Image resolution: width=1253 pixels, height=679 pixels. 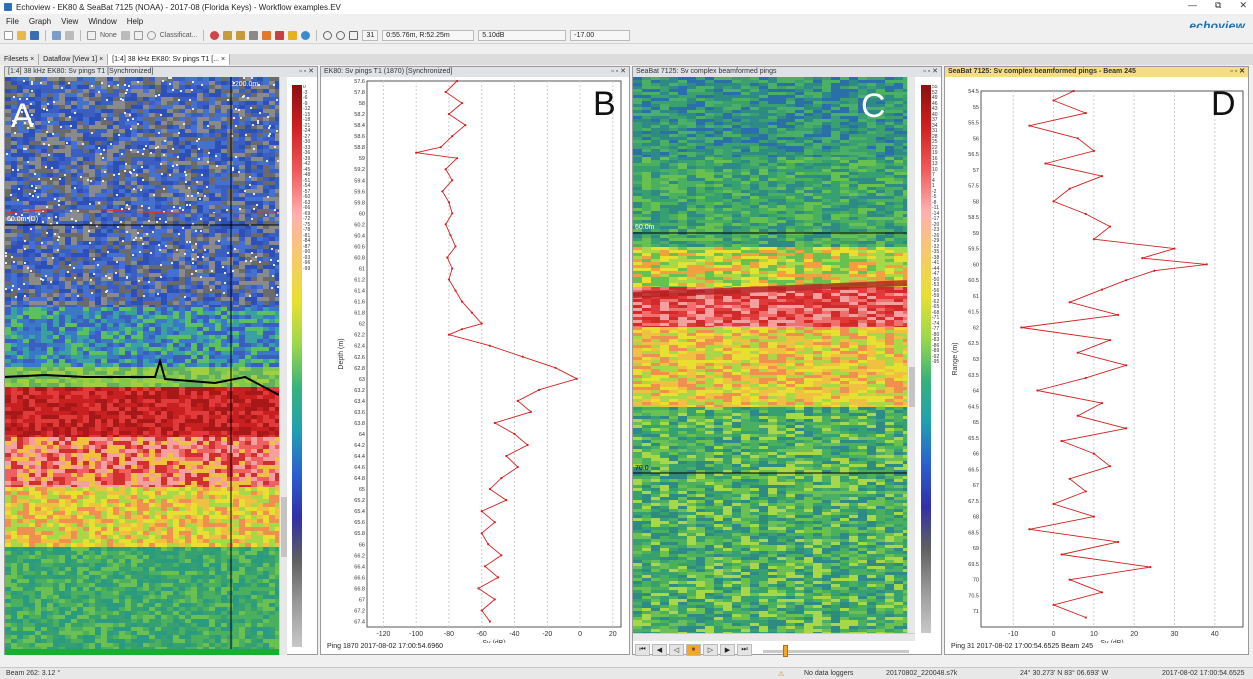 What do you see at coordinates (341, 35) in the screenshot?
I see `zoom-out-icon` at bounding box center [341, 35].